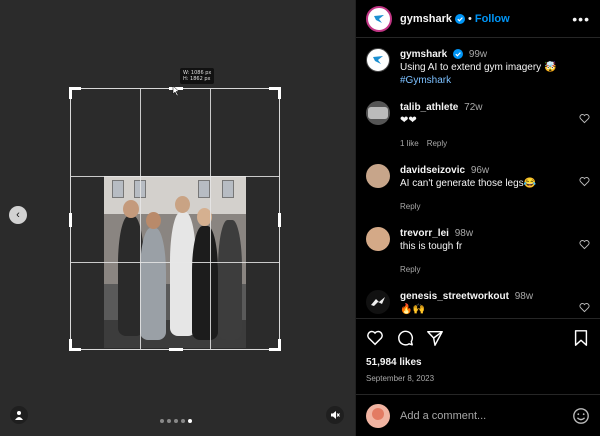 The height and width of the screenshot is (436, 600). What do you see at coordinates (435, 338) in the screenshot?
I see `share-send-icon` at bounding box center [435, 338].